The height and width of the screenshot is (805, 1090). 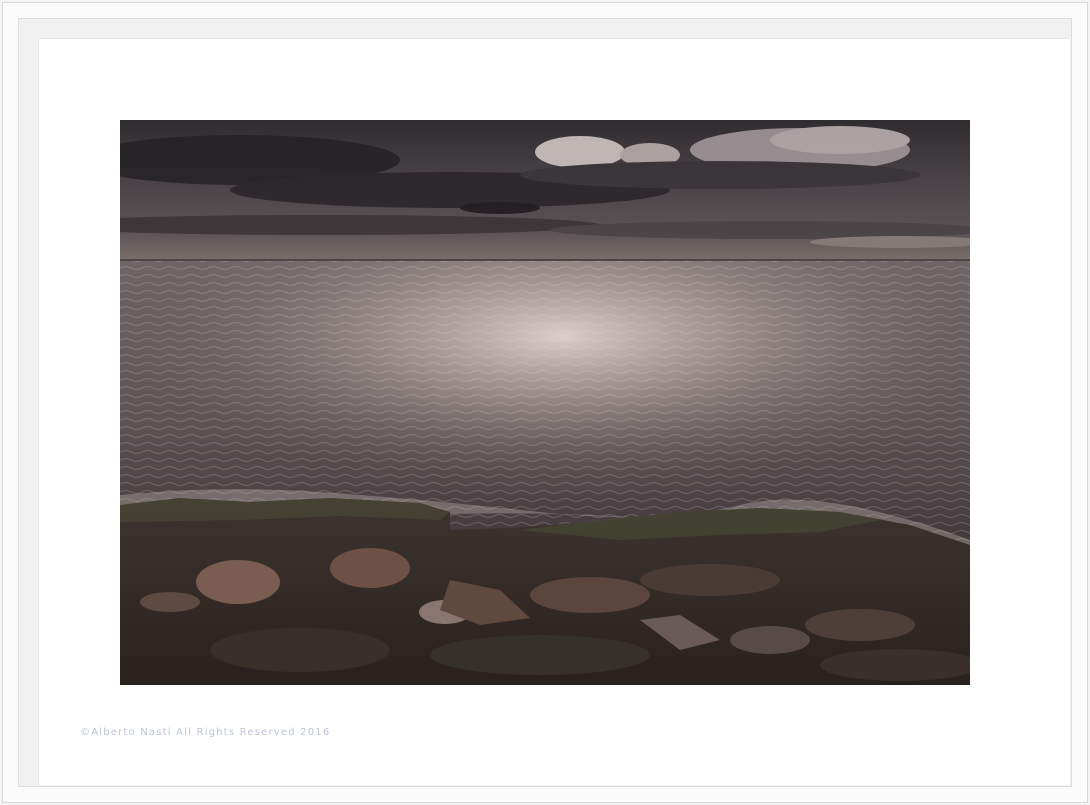 I want to click on horizon, so click(x=545, y=260).